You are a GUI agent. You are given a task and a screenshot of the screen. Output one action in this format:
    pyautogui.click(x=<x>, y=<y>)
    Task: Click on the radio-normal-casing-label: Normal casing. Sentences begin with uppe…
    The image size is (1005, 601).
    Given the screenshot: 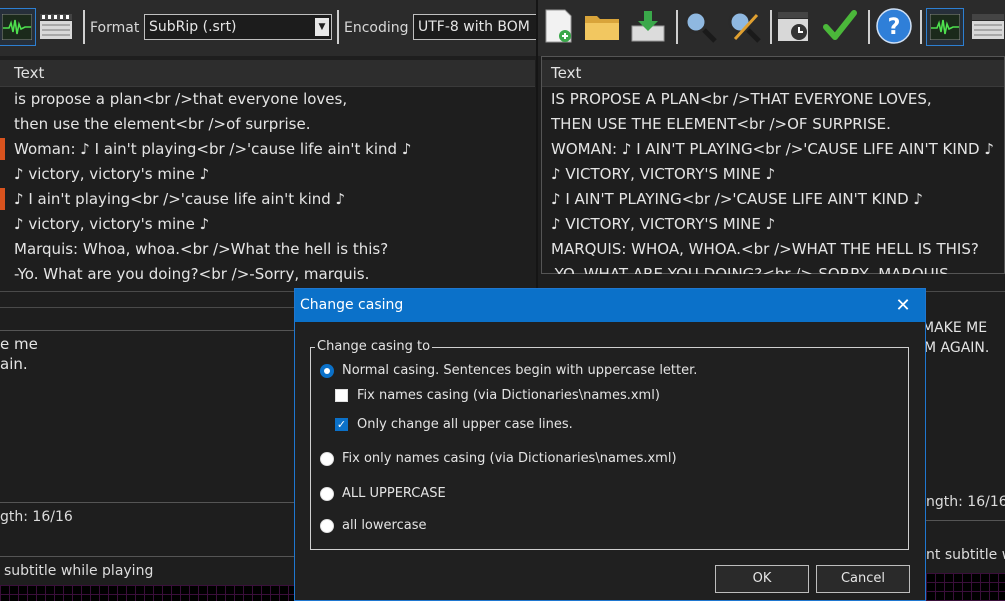 What is the action you would take?
    pyautogui.click(x=520, y=370)
    